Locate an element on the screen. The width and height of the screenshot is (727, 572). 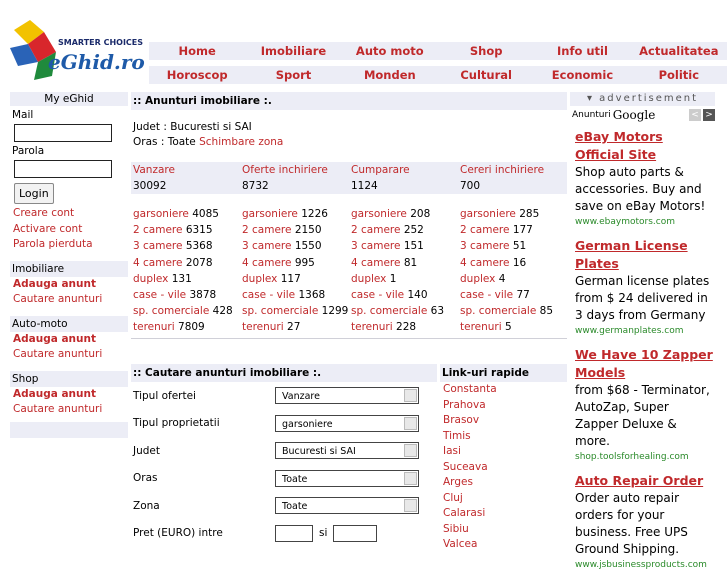
ad-url-link: www.jsbusinessproducts.com is located at coordinates (645, 565).